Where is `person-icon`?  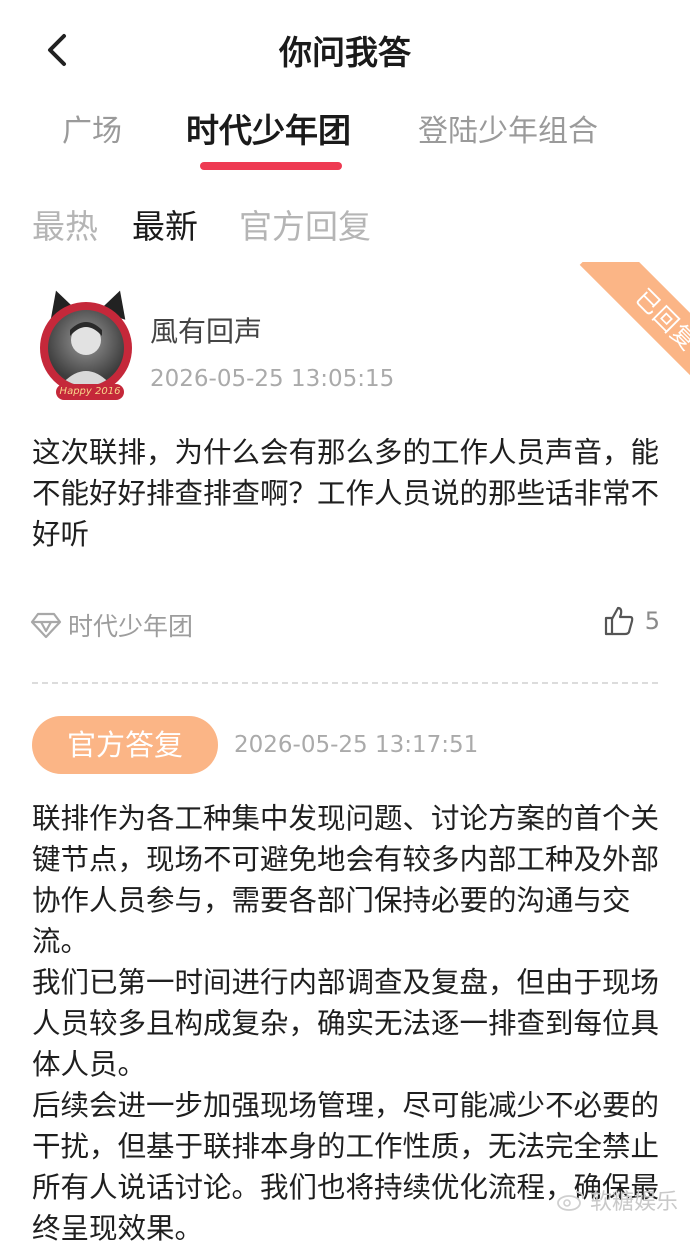 person-icon is located at coordinates (86, 354).